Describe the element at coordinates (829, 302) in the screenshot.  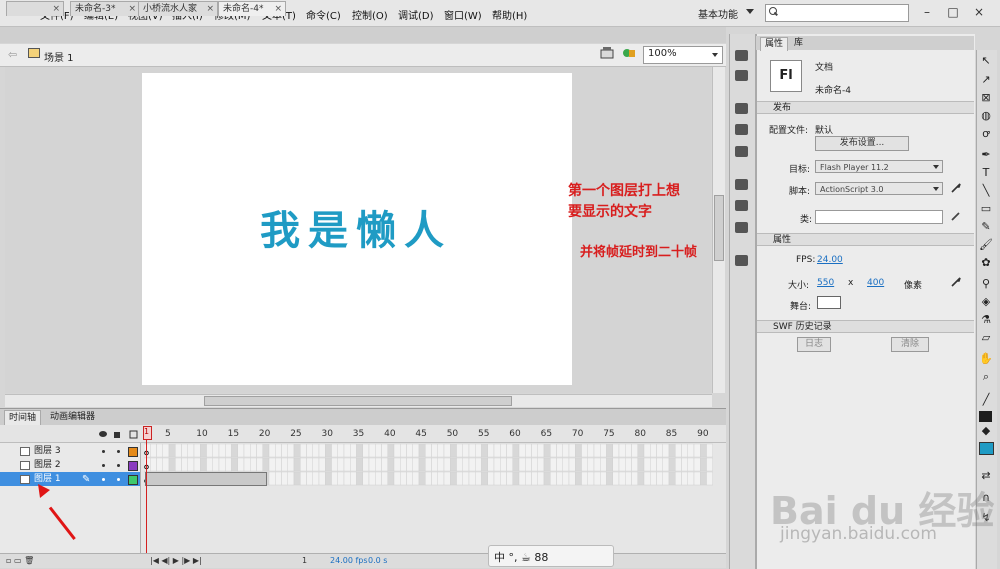
I see `stage-color-swatch` at that location.